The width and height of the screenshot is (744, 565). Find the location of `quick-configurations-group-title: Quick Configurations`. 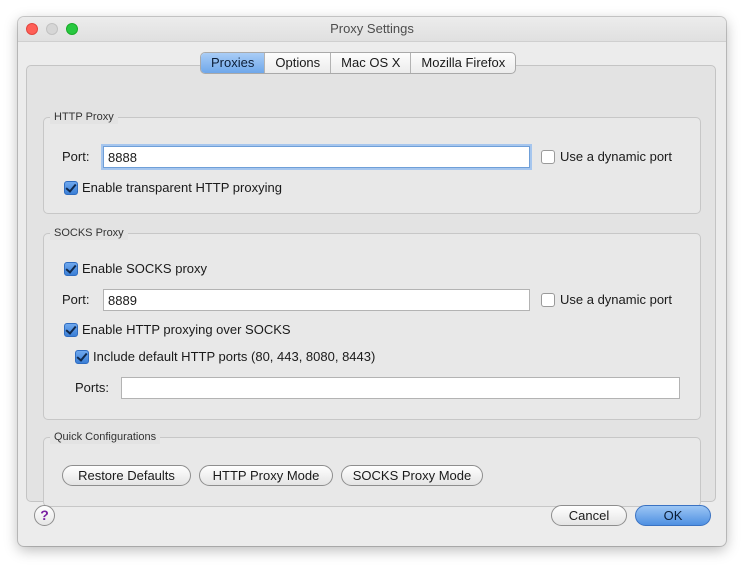

quick-configurations-group-title: Quick Configurations is located at coordinates (105, 437).